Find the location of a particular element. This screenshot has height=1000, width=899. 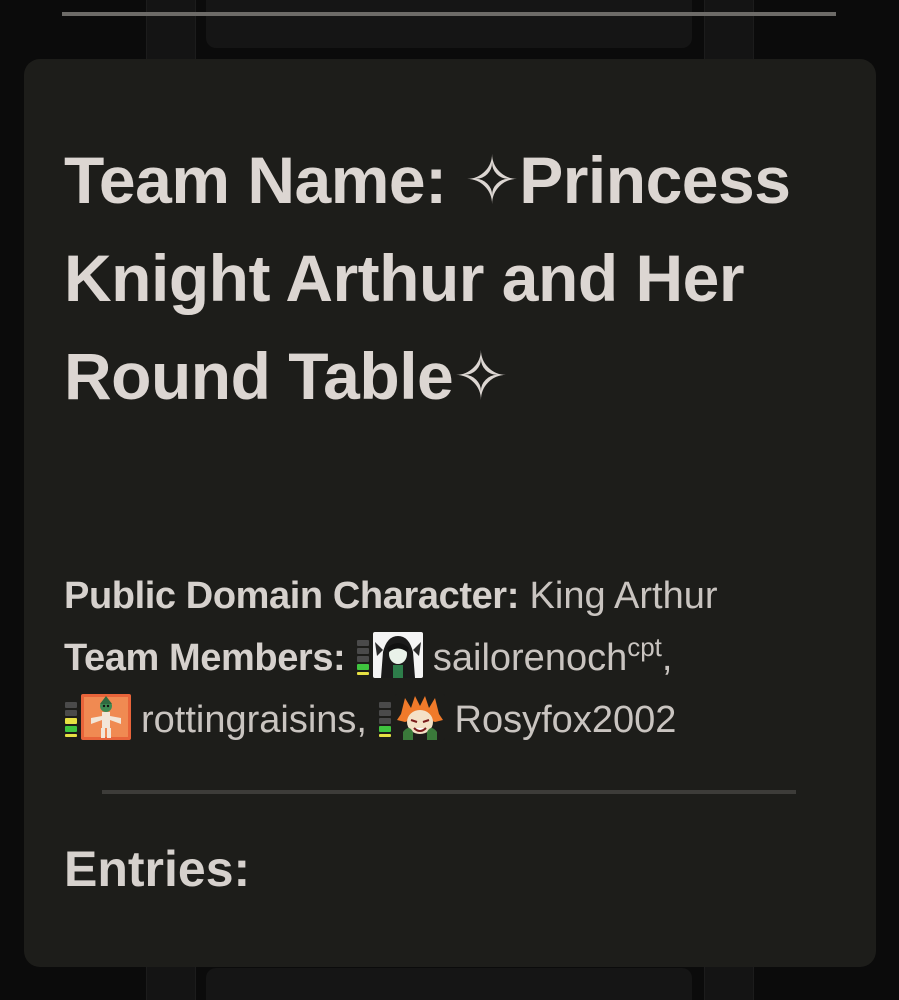

entries-heading: Entries: is located at coordinates (157, 869).